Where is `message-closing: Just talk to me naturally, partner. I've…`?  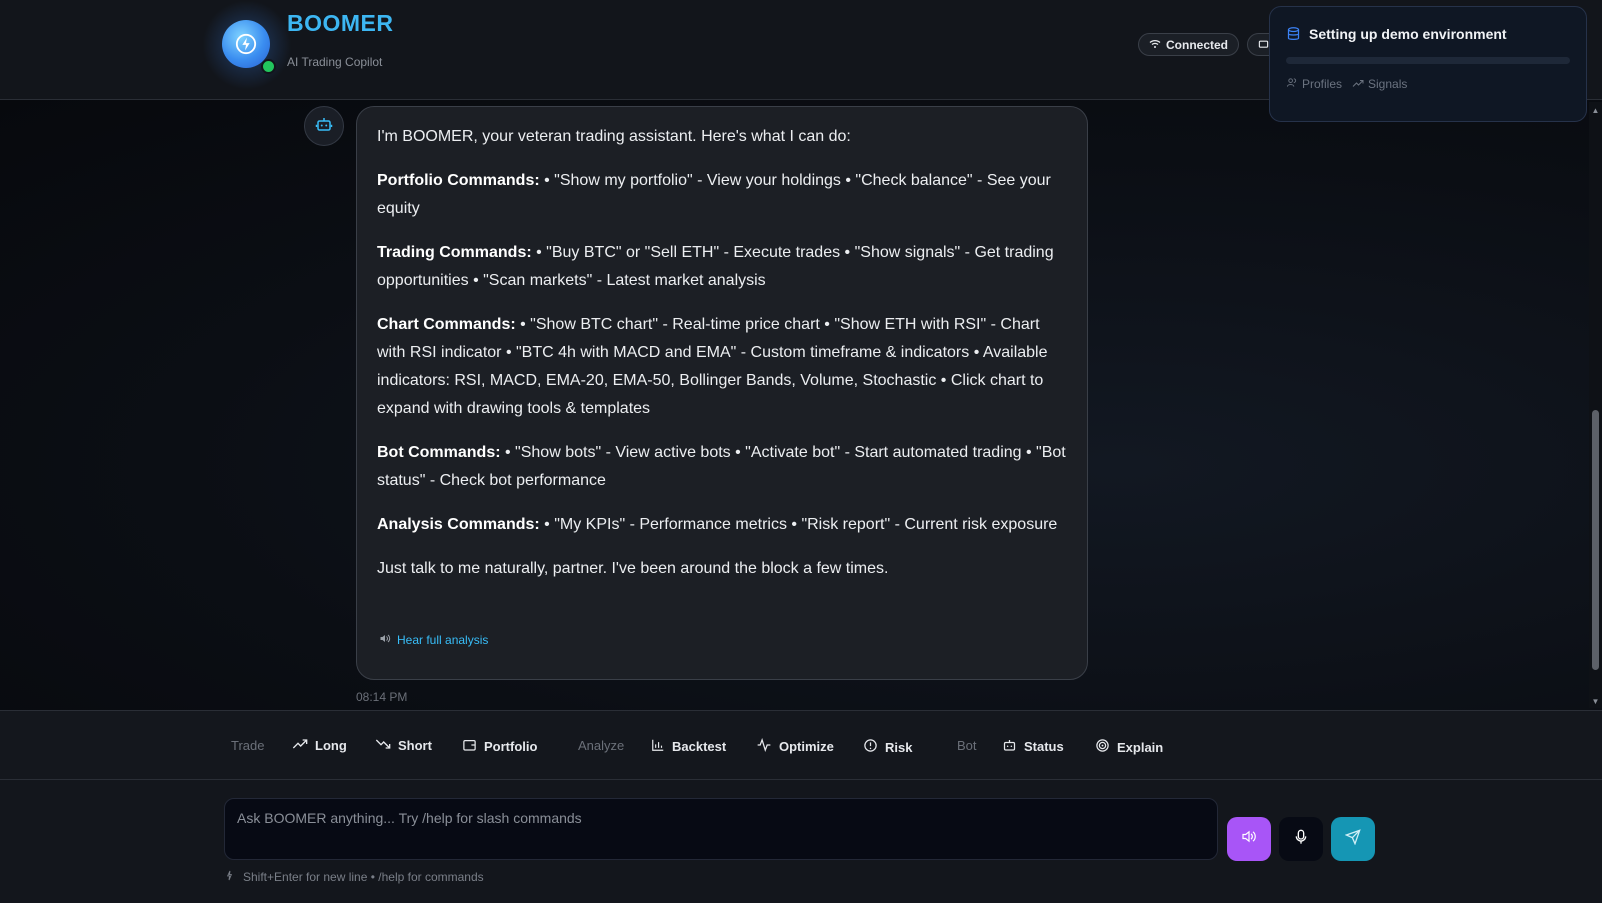
message-closing: Just talk to me naturally, partner. I've… is located at coordinates (633, 568).